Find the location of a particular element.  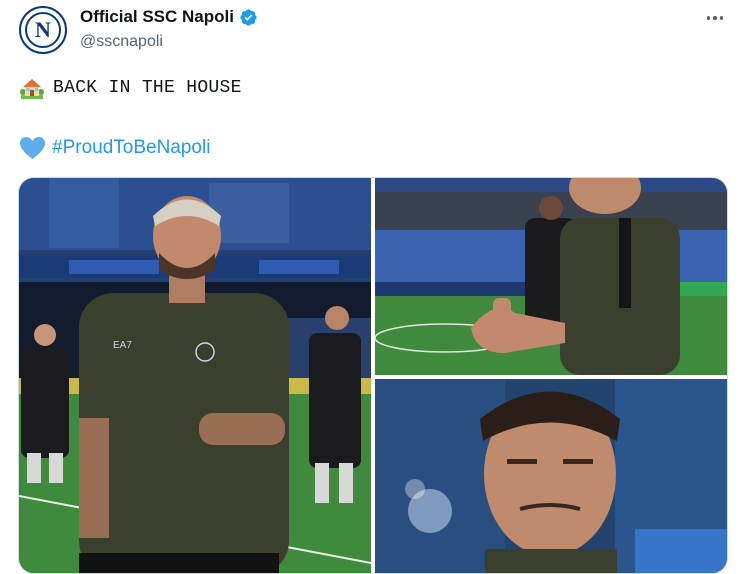

tweet-line-2: #ProudToBeNapoli is located at coordinates (114, 148).